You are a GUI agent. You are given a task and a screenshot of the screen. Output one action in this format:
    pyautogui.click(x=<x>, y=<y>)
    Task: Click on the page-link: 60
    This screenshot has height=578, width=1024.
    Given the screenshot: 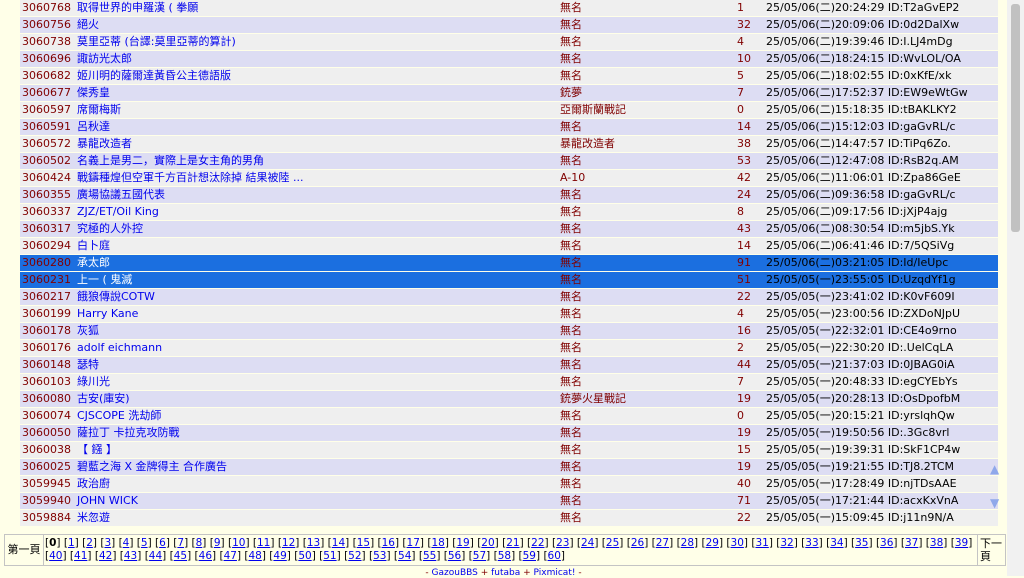 What is the action you would take?
    pyautogui.click(x=554, y=556)
    